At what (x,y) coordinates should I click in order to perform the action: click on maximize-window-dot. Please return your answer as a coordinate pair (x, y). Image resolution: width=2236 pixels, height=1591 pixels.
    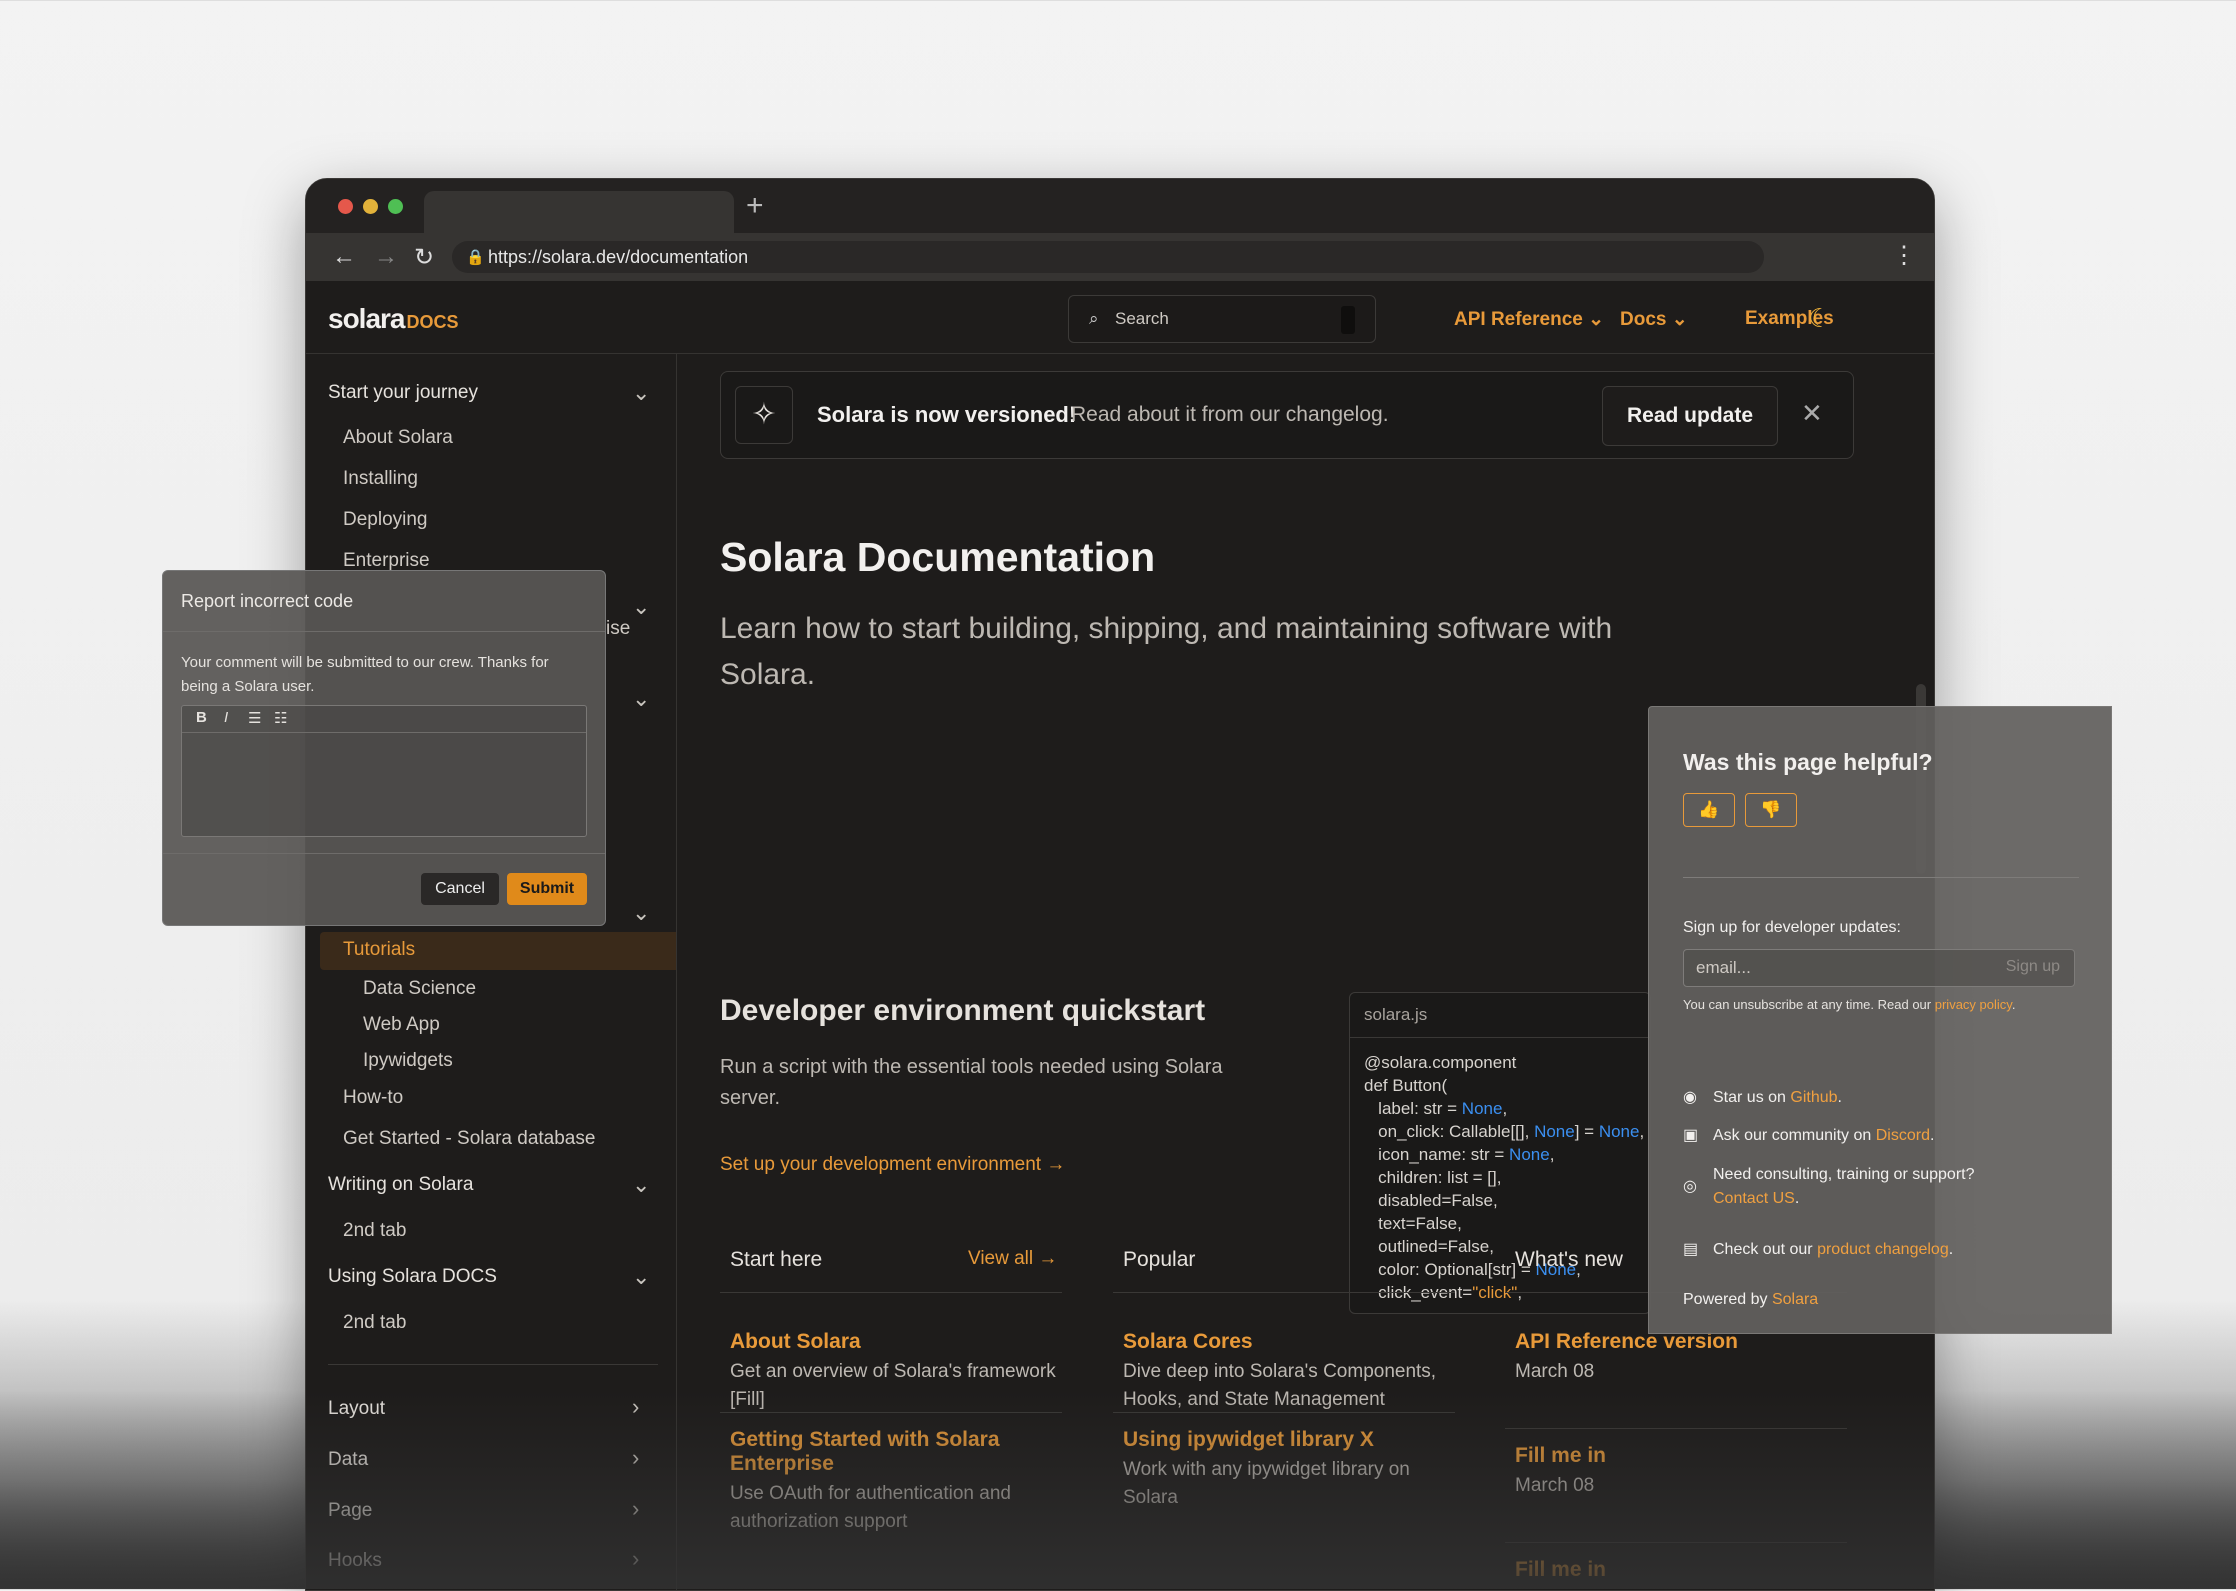
    Looking at the image, I should click on (395, 206).